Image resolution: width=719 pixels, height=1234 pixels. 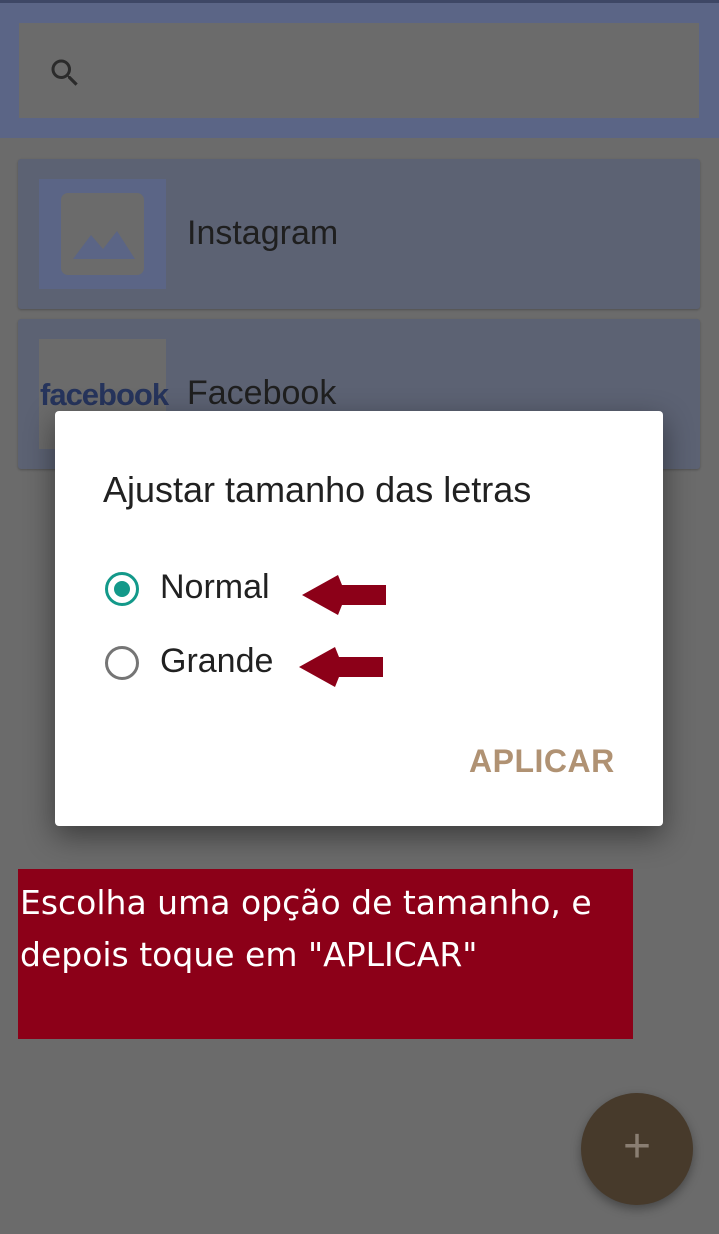 I want to click on app-name: Instagram, so click(x=263, y=233).